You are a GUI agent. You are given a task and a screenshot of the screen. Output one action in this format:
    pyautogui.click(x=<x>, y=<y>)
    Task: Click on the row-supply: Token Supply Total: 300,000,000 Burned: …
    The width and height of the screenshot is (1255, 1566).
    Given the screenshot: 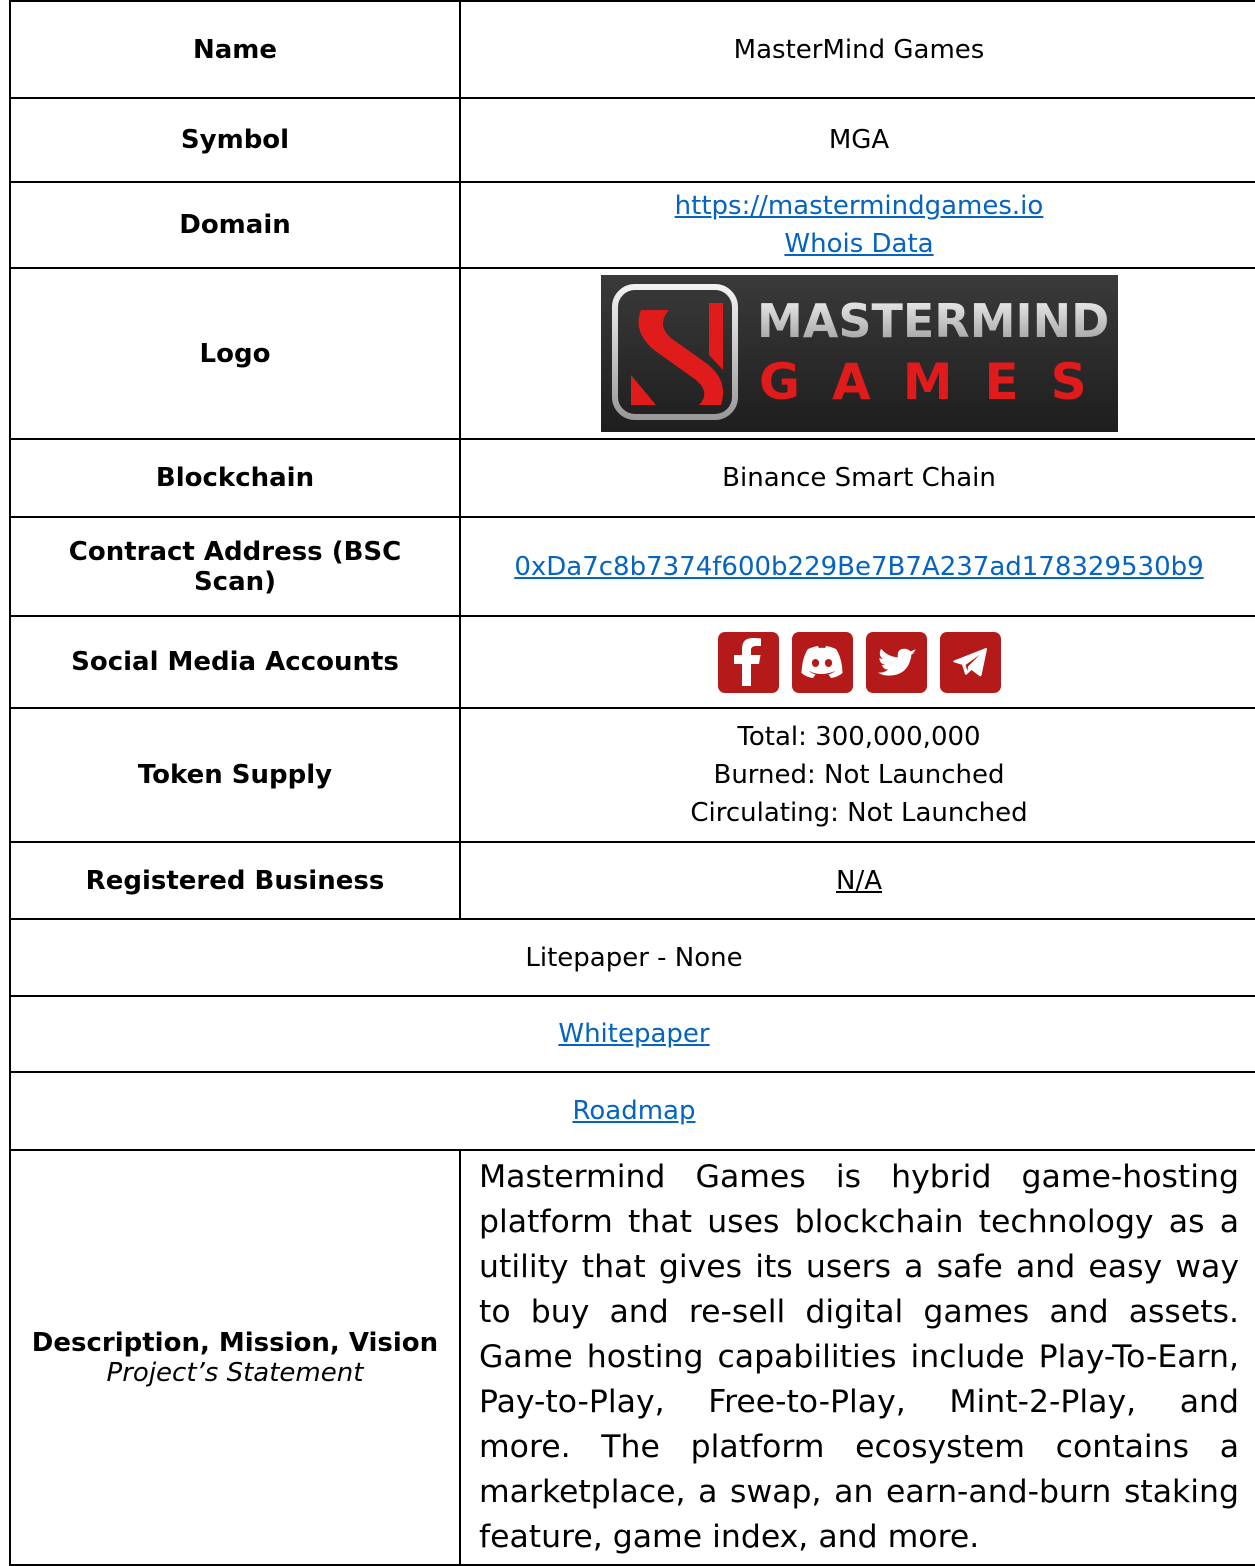 What is the action you would take?
    pyautogui.click(x=632, y=775)
    